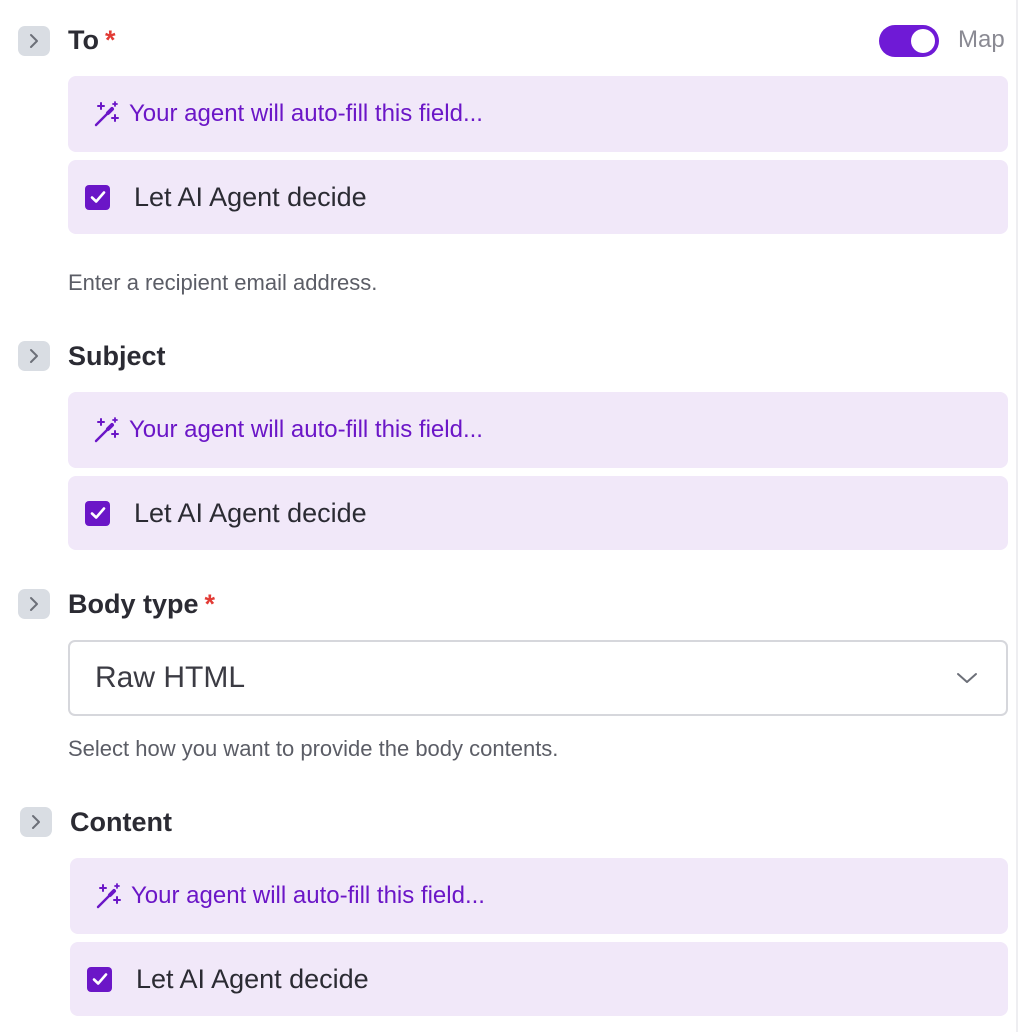 The width and height of the screenshot is (1022, 1032). What do you see at coordinates (538, 513) in the screenshot?
I see `subject-ai-decide-row: Let AI Agent decide` at bounding box center [538, 513].